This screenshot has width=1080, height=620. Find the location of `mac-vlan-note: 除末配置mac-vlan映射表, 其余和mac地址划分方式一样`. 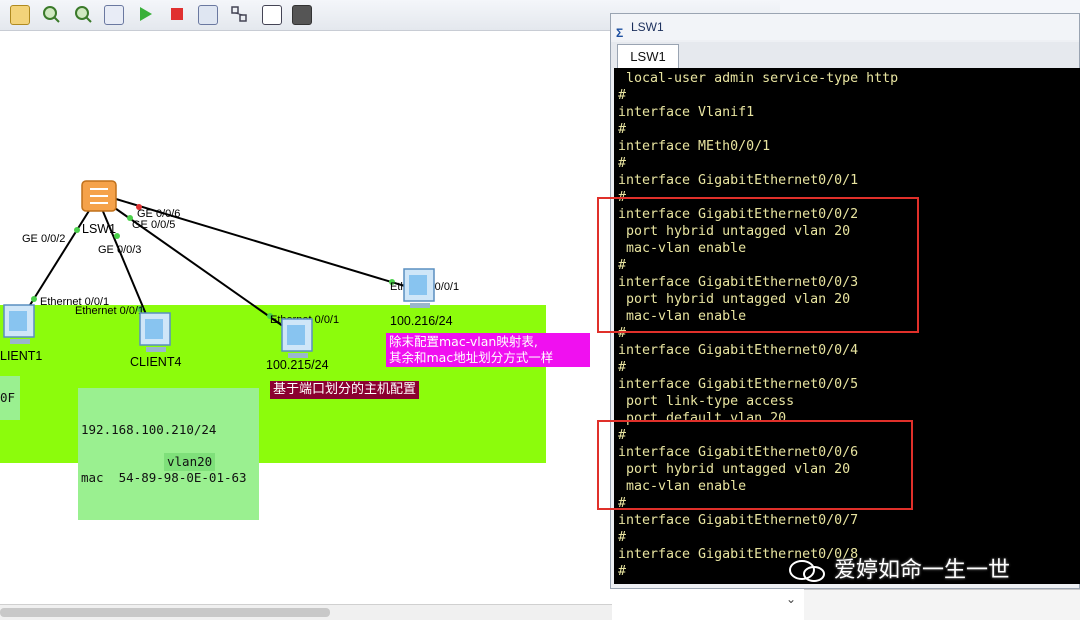

mac-vlan-note: 除末配置mac-vlan映射表, 其余和mac地址划分方式一样 is located at coordinates (488, 350).